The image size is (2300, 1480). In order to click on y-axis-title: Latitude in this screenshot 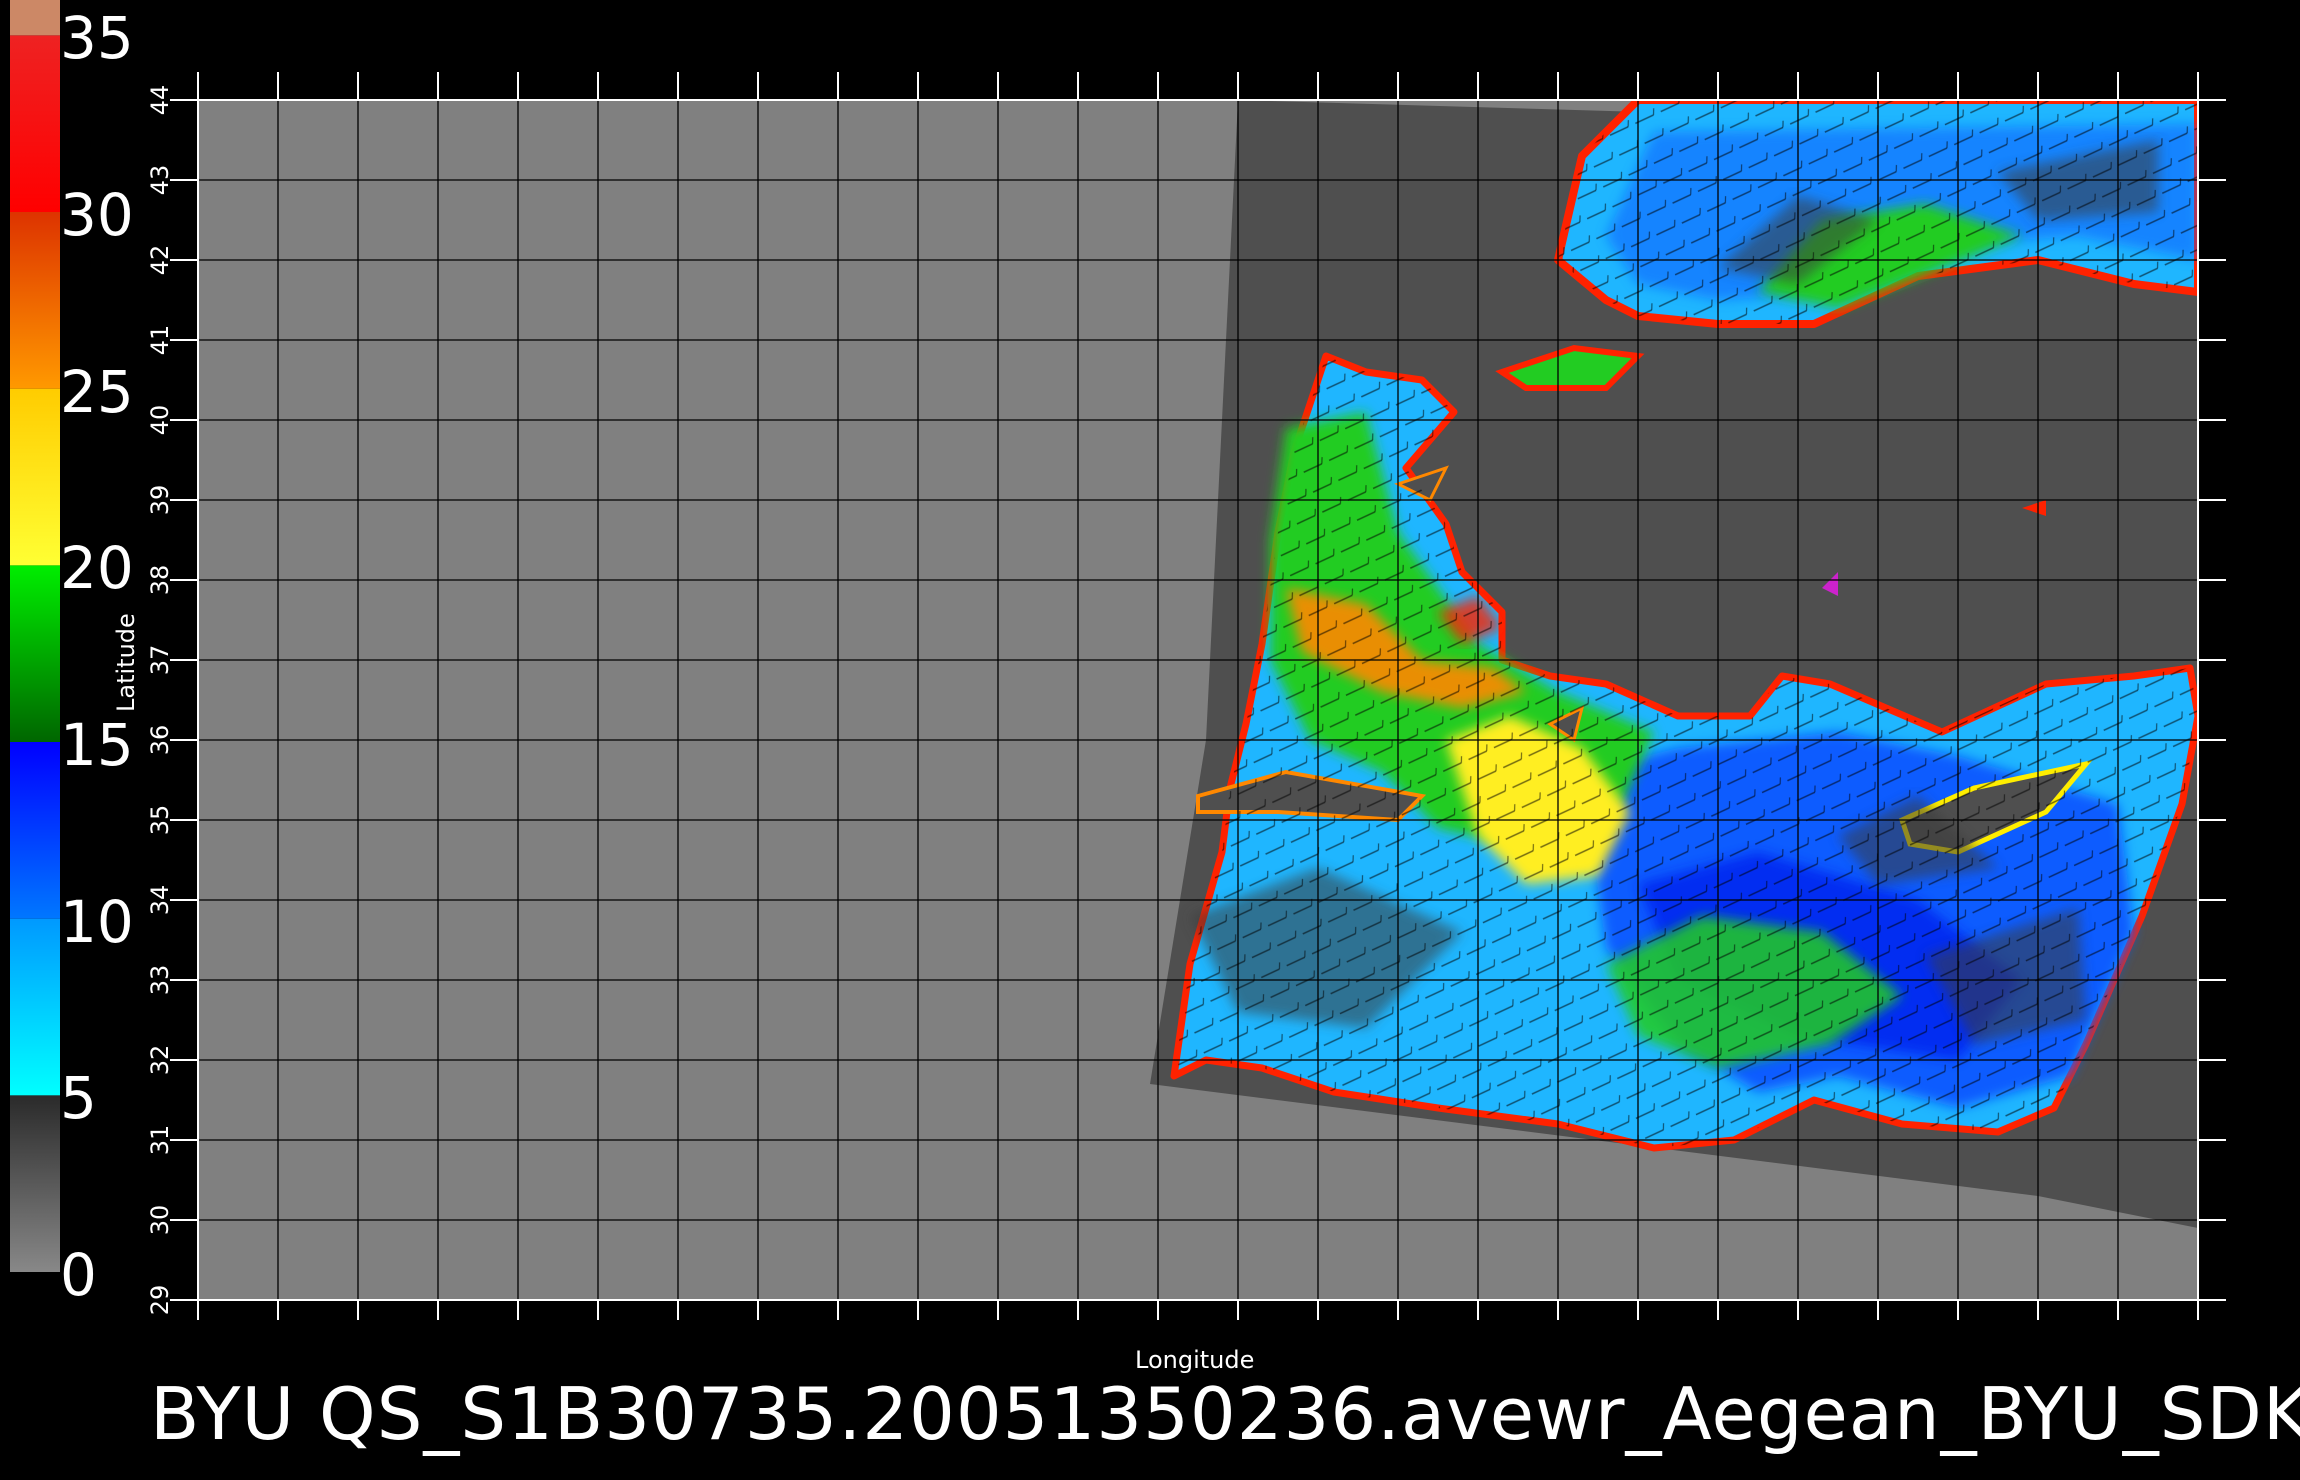, I will do `click(126, 662)`.